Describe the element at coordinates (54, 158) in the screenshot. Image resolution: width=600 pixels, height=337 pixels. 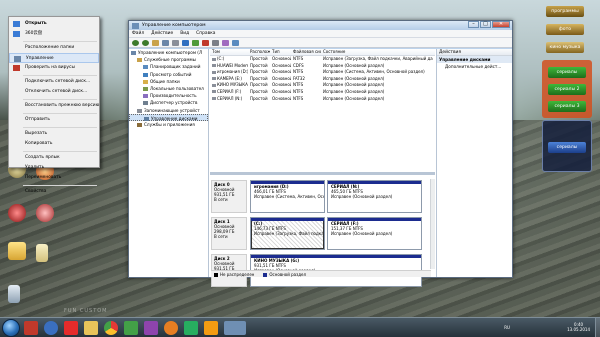
I see `context-menu-item: Создать ярлык` at that location.